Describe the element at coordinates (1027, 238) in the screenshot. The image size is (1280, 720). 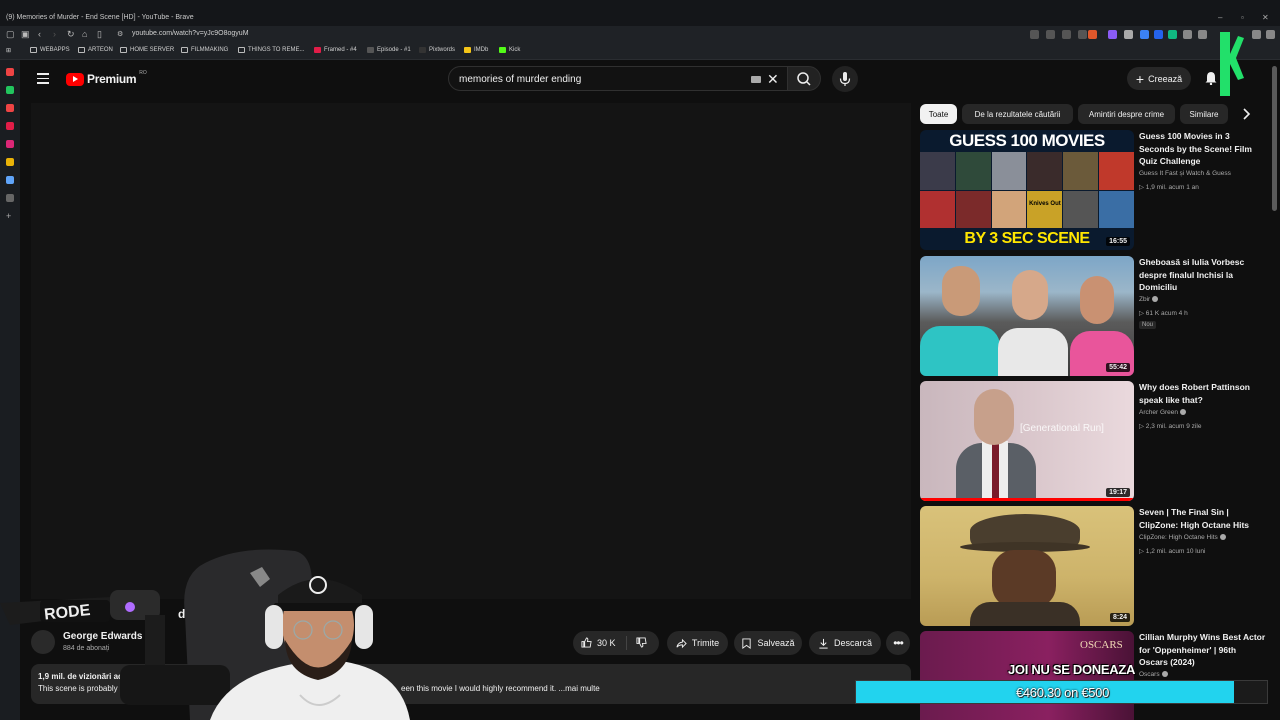
I see `thumbnail-caption: BY 3 SEC SCENE` at that location.